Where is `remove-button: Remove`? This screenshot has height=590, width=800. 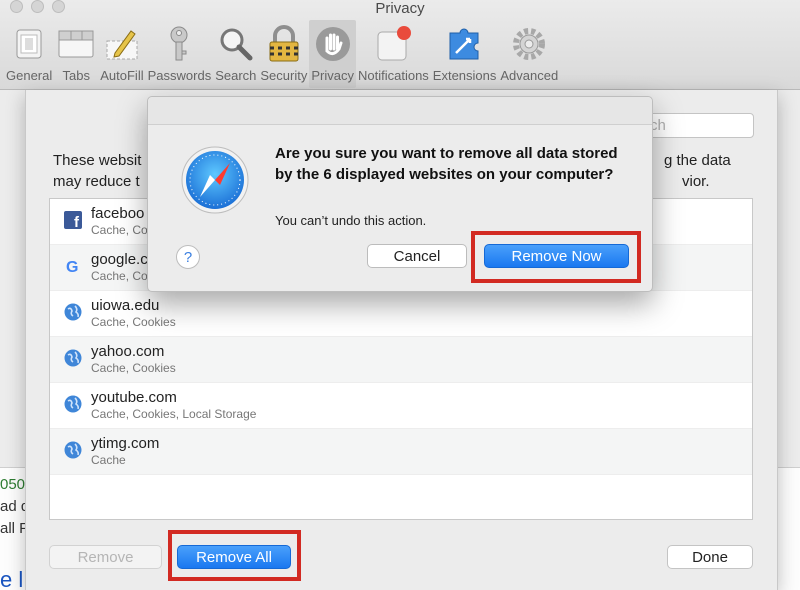
remove-button: Remove is located at coordinates (105, 557).